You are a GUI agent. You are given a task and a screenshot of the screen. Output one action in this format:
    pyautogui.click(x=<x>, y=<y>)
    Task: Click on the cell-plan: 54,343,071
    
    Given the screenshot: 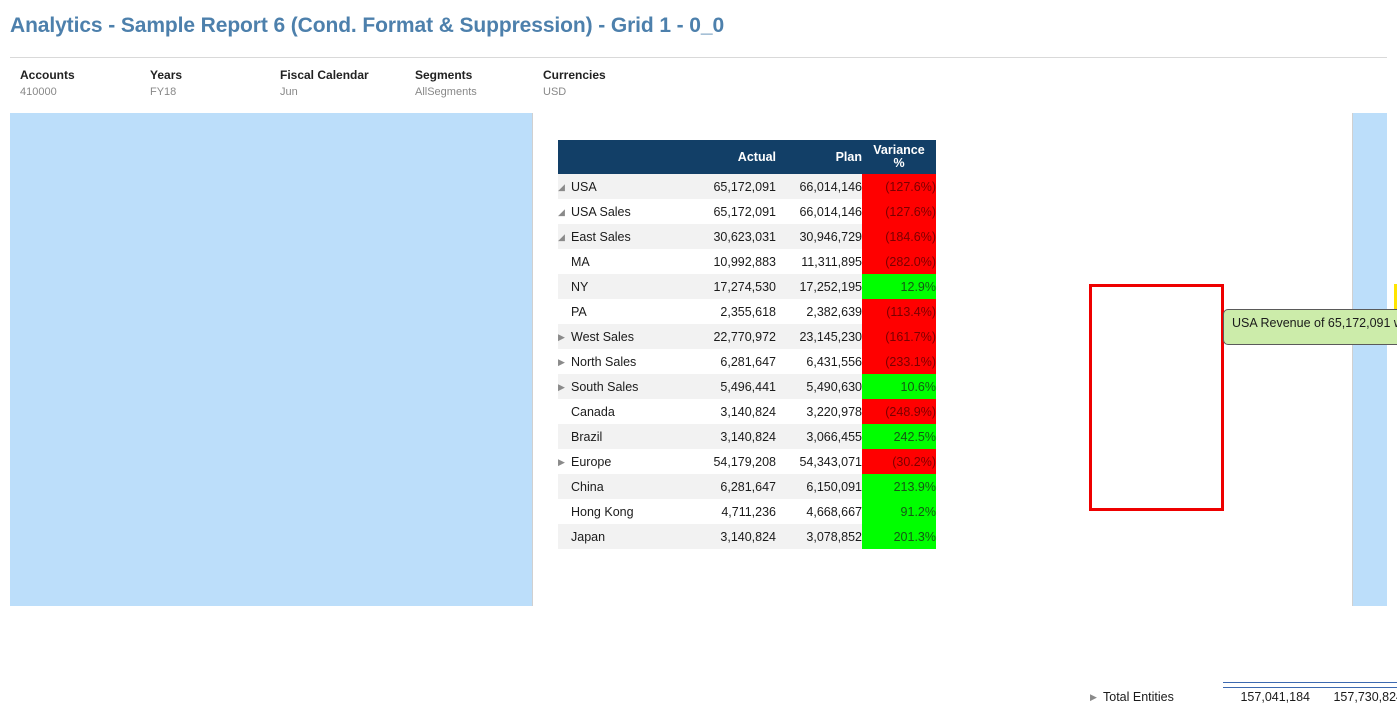 What is the action you would take?
    pyautogui.click(x=819, y=461)
    